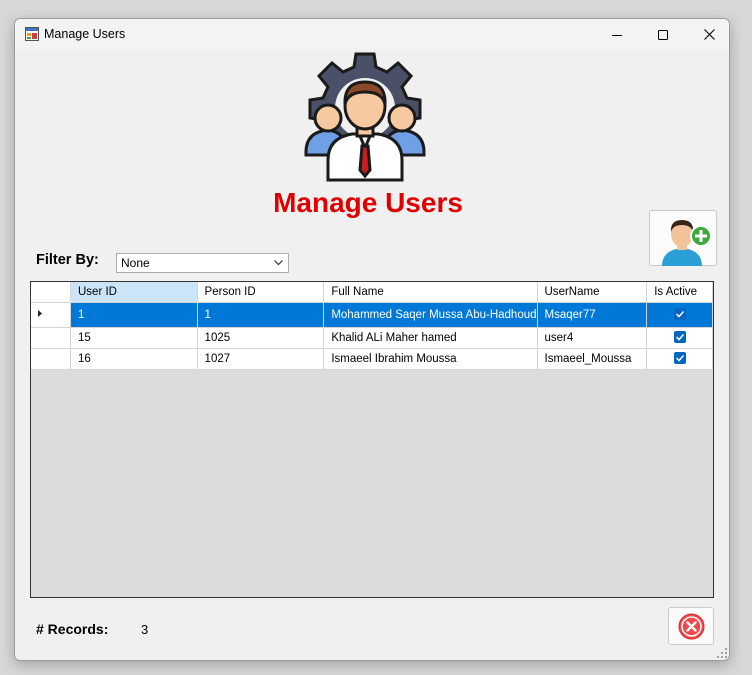 The height and width of the screenshot is (675, 752). What do you see at coordinates (261, 292) in the screenshot?
I see `column-header-person-id: Person ID` at bounding box center [261, 292].